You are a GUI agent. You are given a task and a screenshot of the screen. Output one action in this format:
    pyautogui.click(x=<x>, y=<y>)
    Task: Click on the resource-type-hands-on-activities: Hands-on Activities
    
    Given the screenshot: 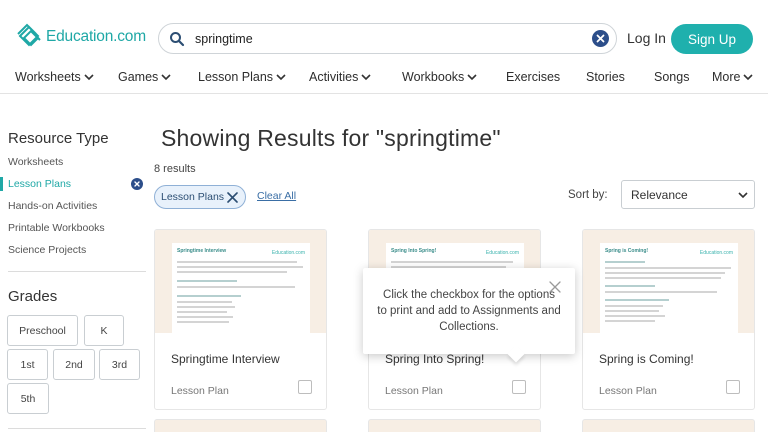 What is the action you would take?
    pyautogui.click(x=52, y=206)
    